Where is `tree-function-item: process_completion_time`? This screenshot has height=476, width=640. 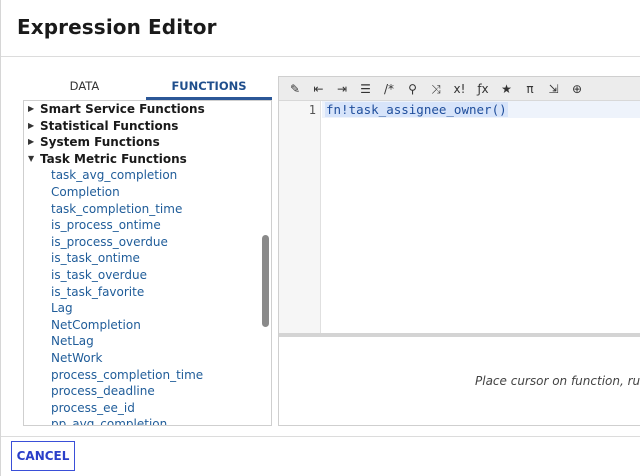 tree-function-item: process_completion_time is located at coordinates (142, 375).